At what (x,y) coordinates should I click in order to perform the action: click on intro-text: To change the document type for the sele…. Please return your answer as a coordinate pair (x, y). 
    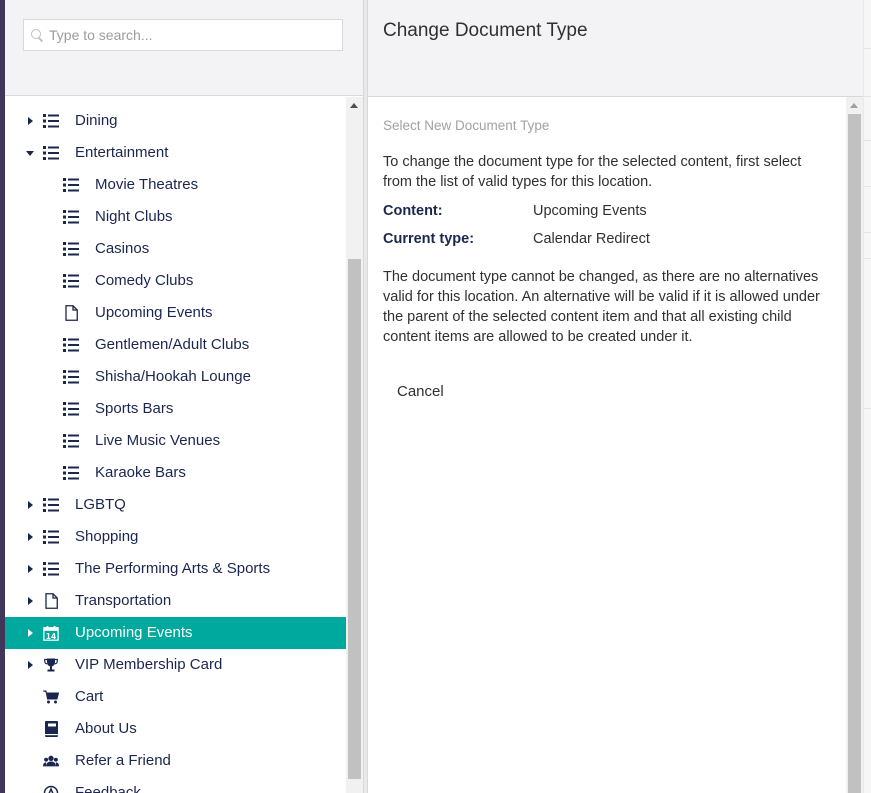
    Looking at the image, I should click on (592, 172).